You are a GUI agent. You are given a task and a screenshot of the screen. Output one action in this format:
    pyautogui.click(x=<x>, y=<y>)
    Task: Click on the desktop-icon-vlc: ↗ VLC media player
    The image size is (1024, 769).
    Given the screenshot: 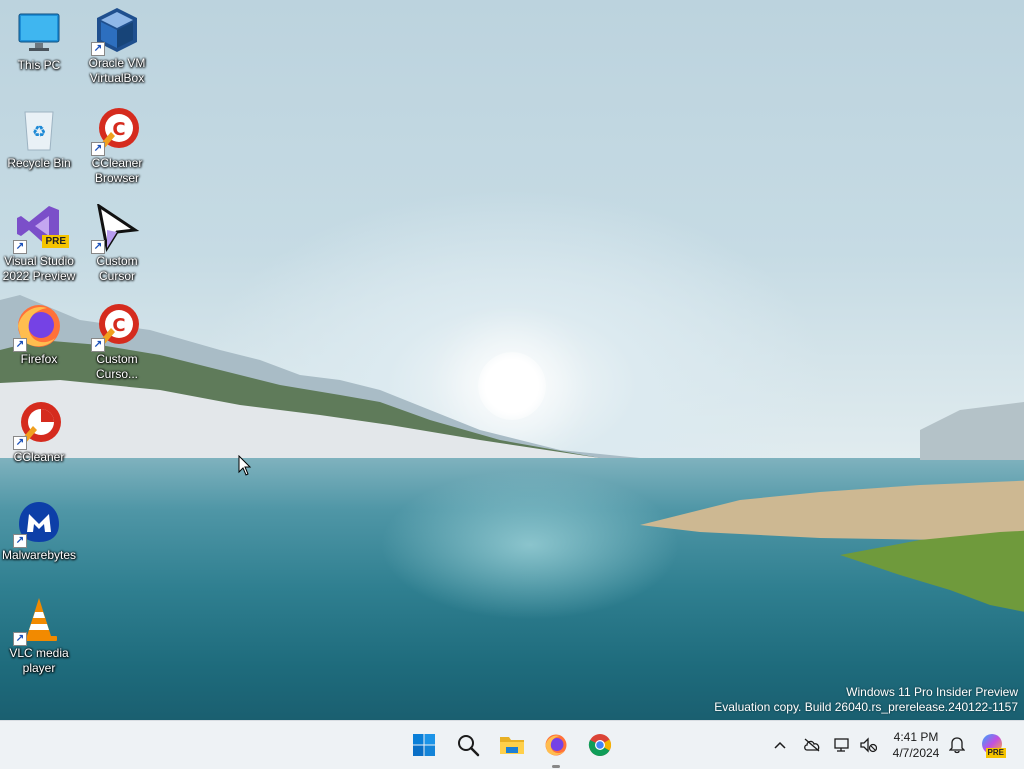 What is the action you would take?
    pyautogui.click(x=39, y=636)
    